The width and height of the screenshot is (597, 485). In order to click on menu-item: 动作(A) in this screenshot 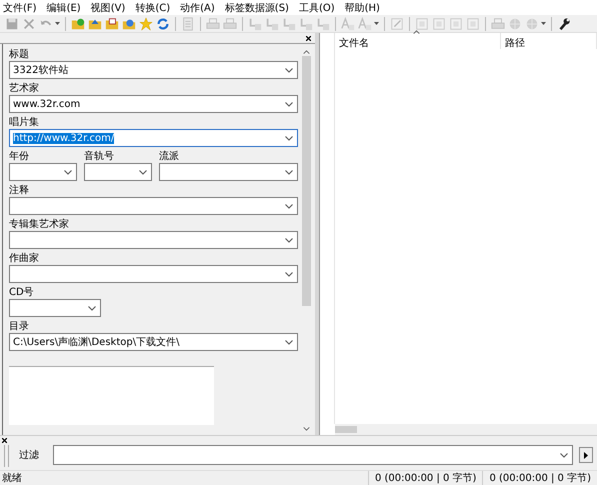, I will do `click(197, 7)`.